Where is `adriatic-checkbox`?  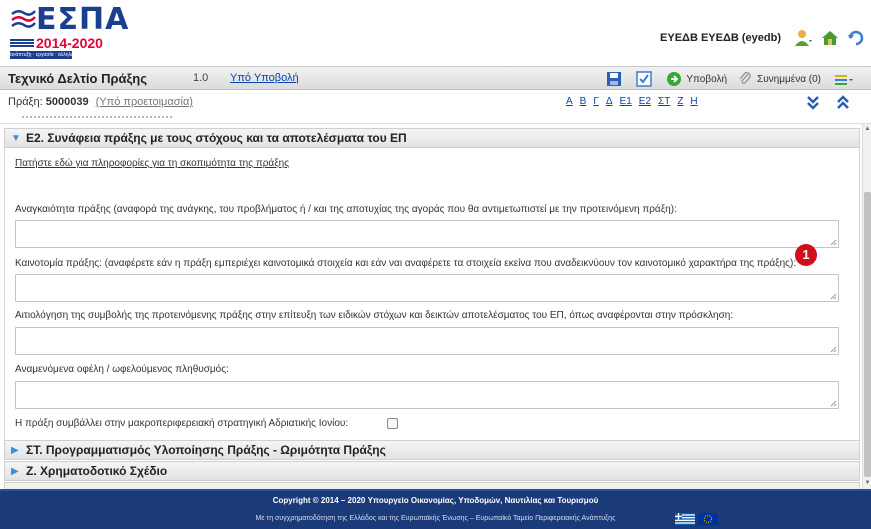
adriatic-checkbox is located at coordinates (392, 423).